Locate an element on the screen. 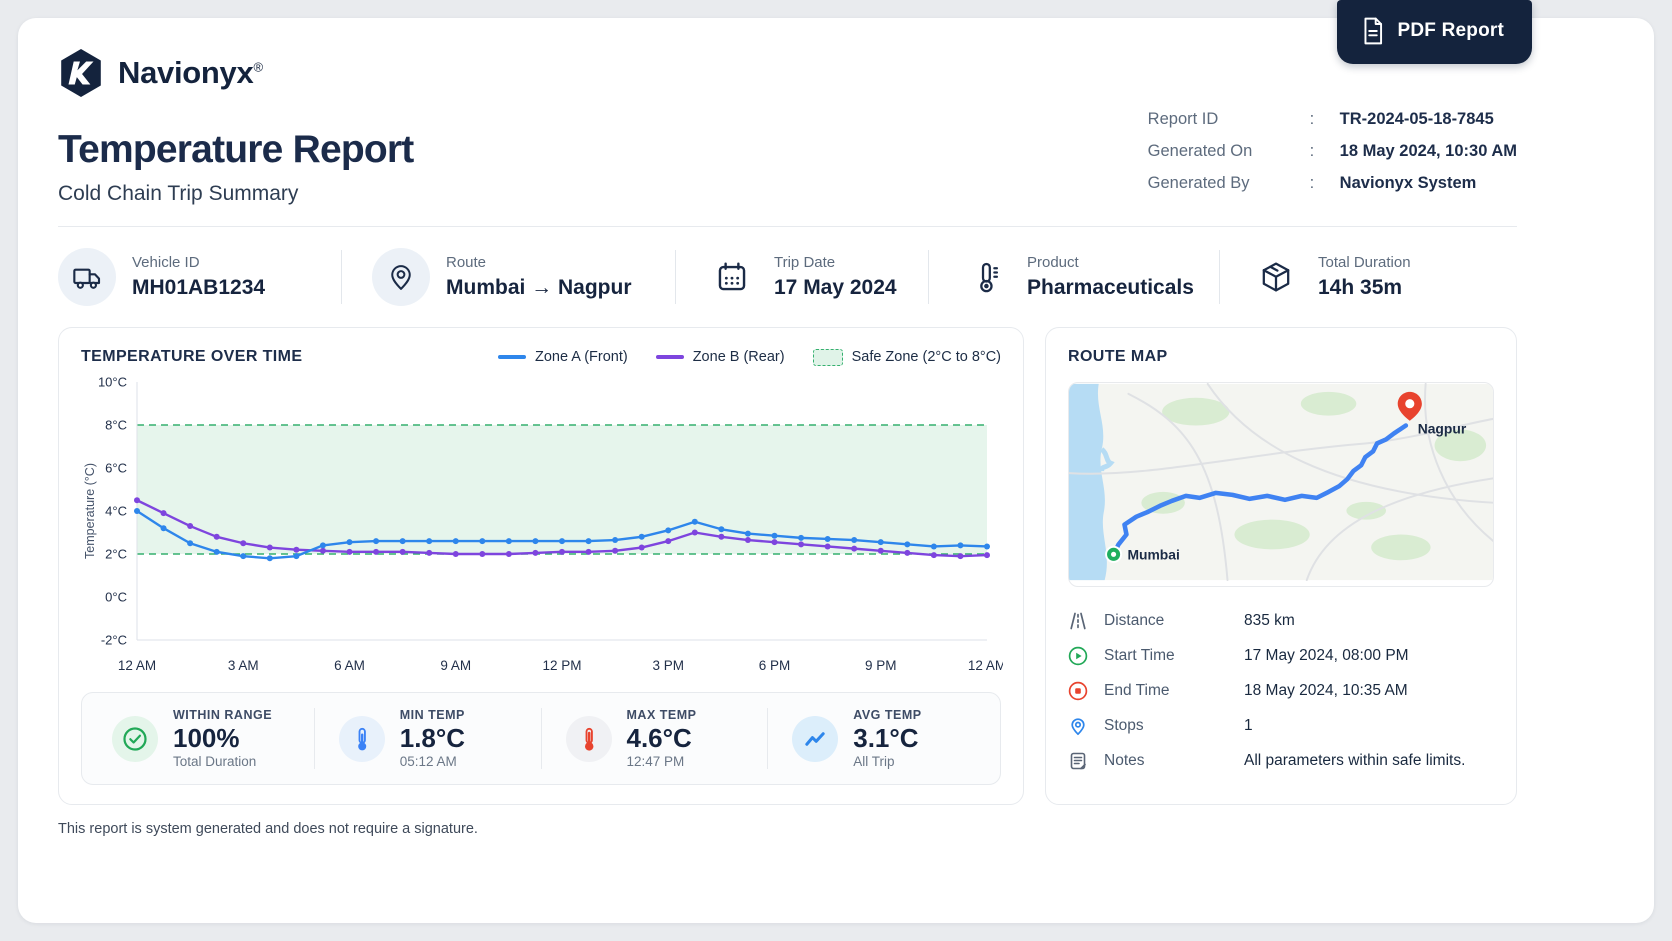 This screenshot has width=1672, height=941. zone-b-swatch is located at coordinates (669, 357).